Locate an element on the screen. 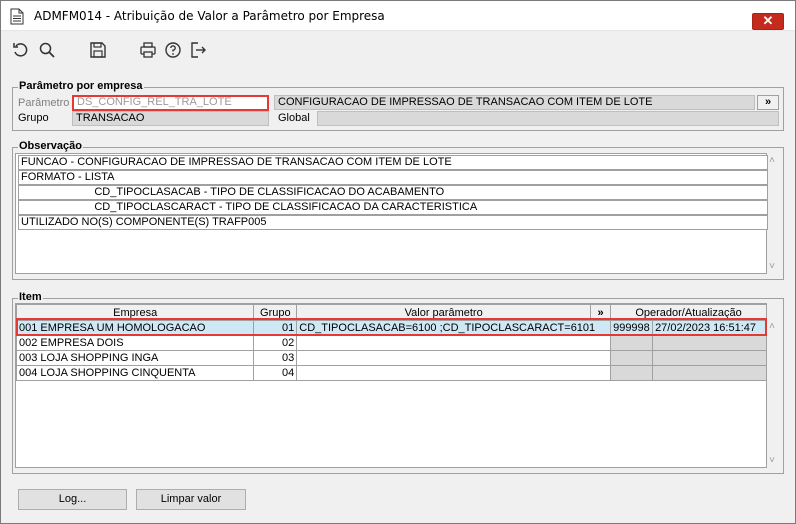  empresa-code: 001 is located at coordinates (28, 328).